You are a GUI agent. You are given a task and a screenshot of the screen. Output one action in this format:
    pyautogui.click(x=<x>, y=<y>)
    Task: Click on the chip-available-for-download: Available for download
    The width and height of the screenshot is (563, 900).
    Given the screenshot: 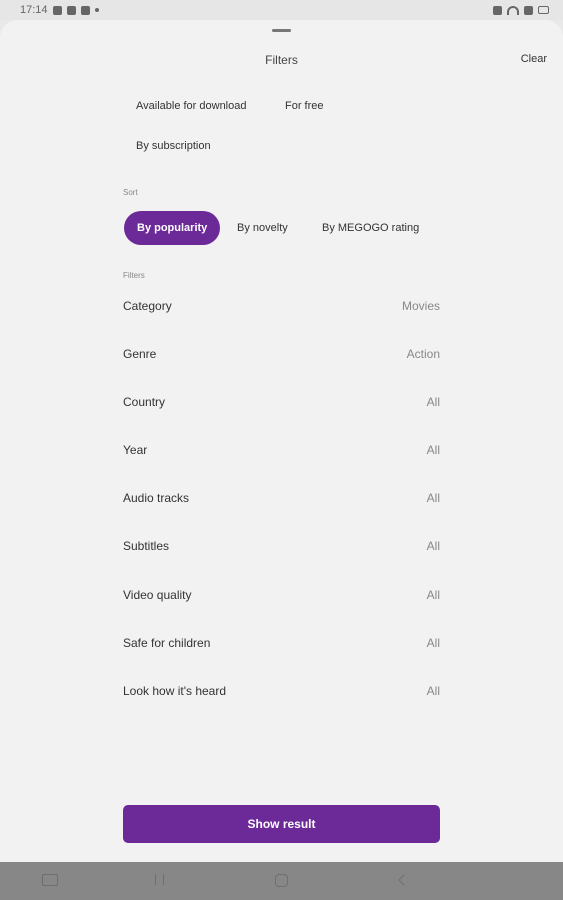 What is the action you would take?
    pyautogui.click(x=191, y=106)
    